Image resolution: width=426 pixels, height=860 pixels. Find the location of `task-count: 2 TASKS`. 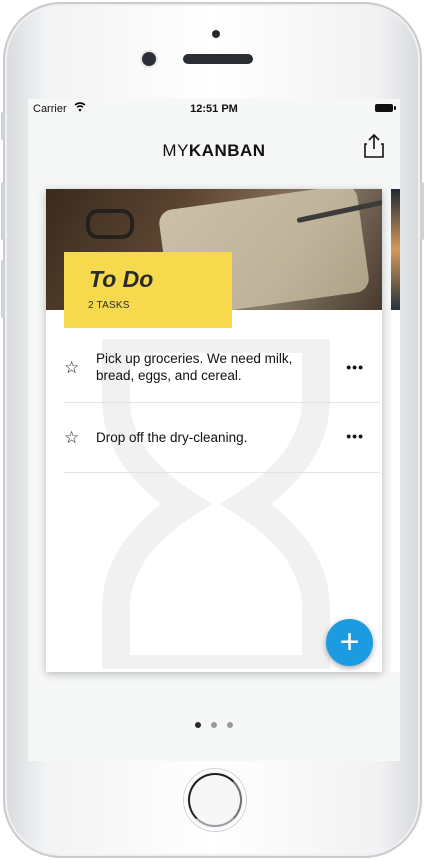

task-count: 2 TASKS is located at coordinates (109, 305).